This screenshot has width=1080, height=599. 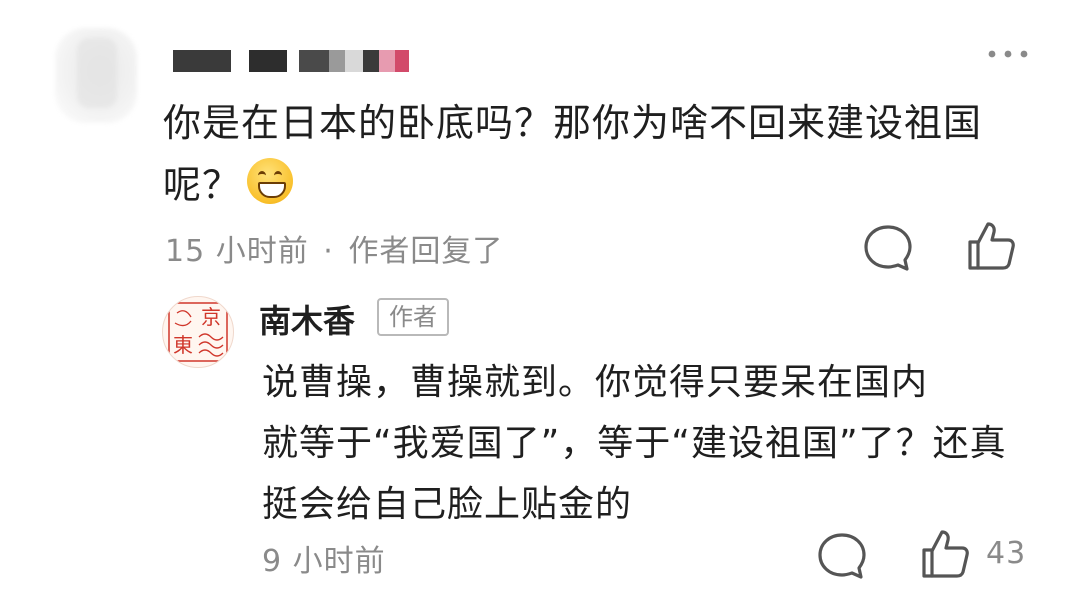 I want to click on reply-comment-bubble-icon, so click(x=842, y=556).